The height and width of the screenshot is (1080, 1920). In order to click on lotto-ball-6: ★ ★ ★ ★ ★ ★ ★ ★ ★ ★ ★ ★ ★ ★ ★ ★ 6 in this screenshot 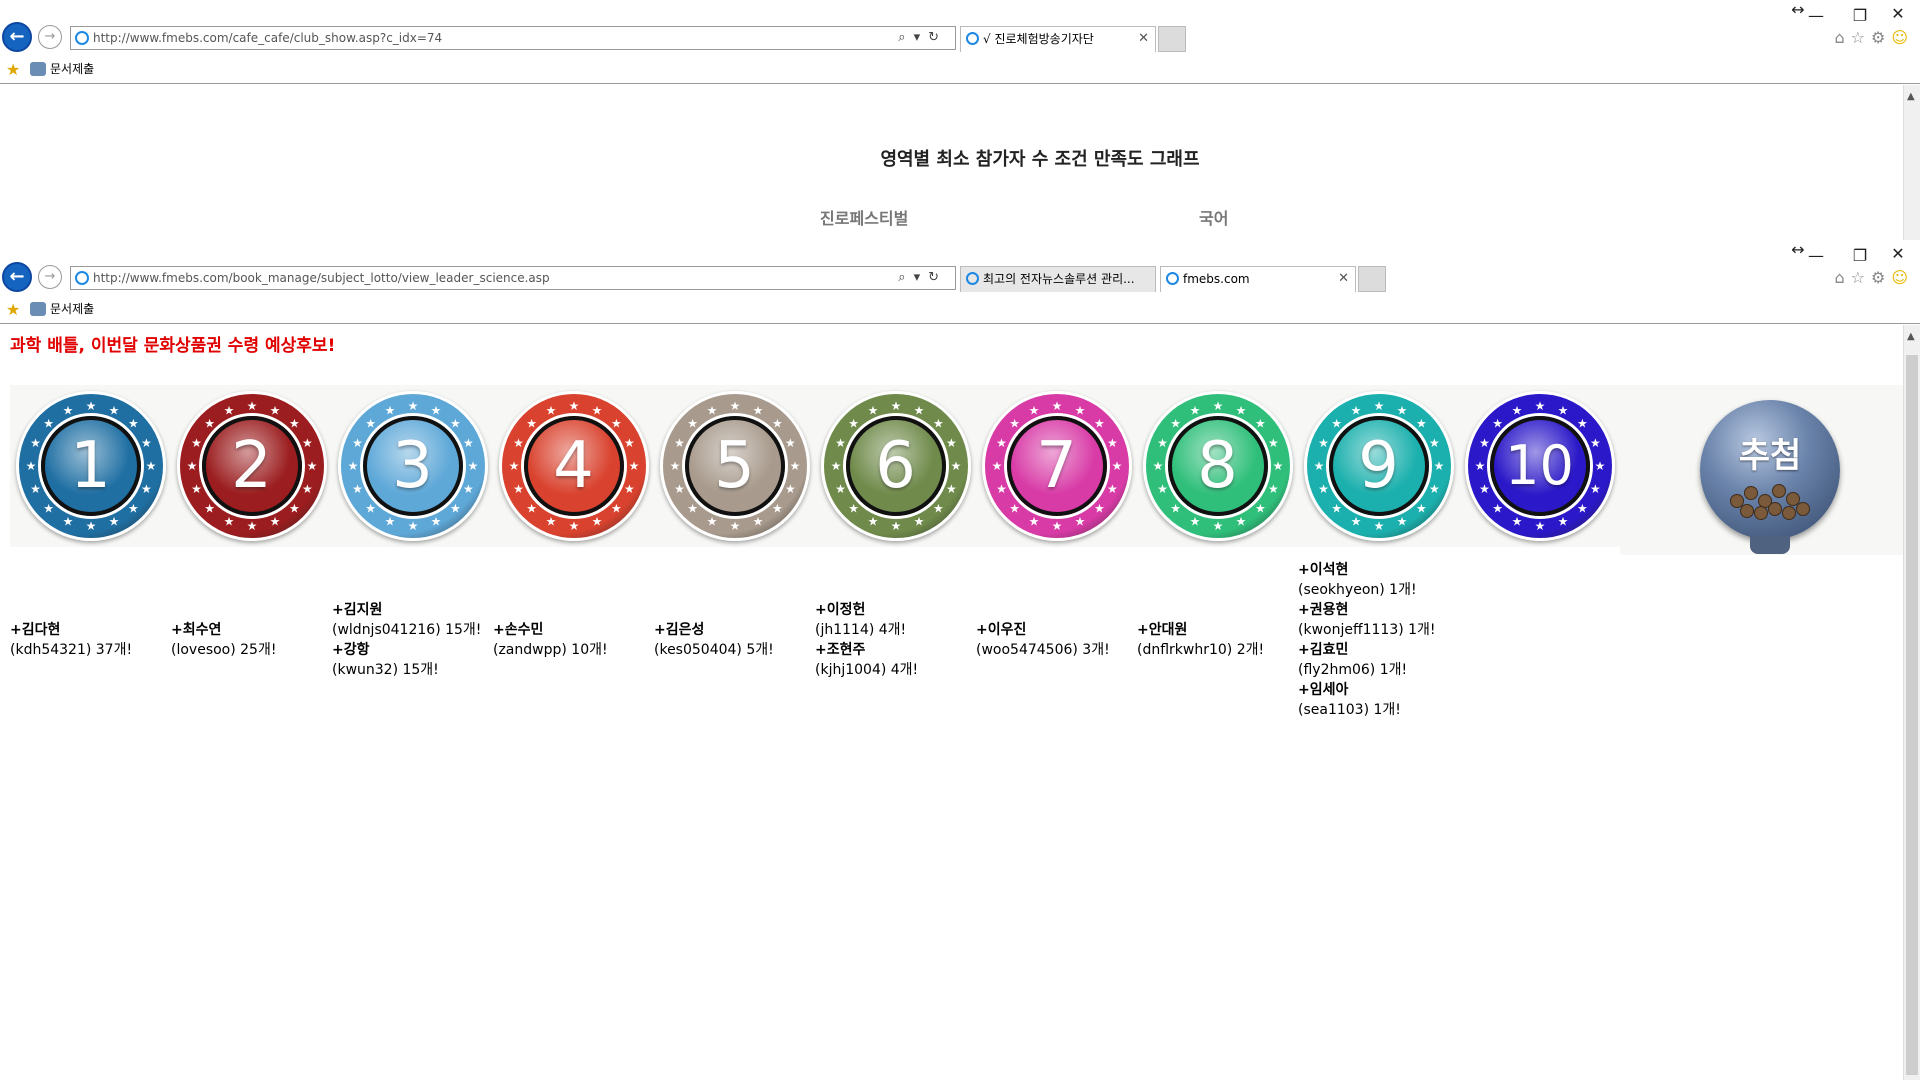, I will do `click(895, 466)`.